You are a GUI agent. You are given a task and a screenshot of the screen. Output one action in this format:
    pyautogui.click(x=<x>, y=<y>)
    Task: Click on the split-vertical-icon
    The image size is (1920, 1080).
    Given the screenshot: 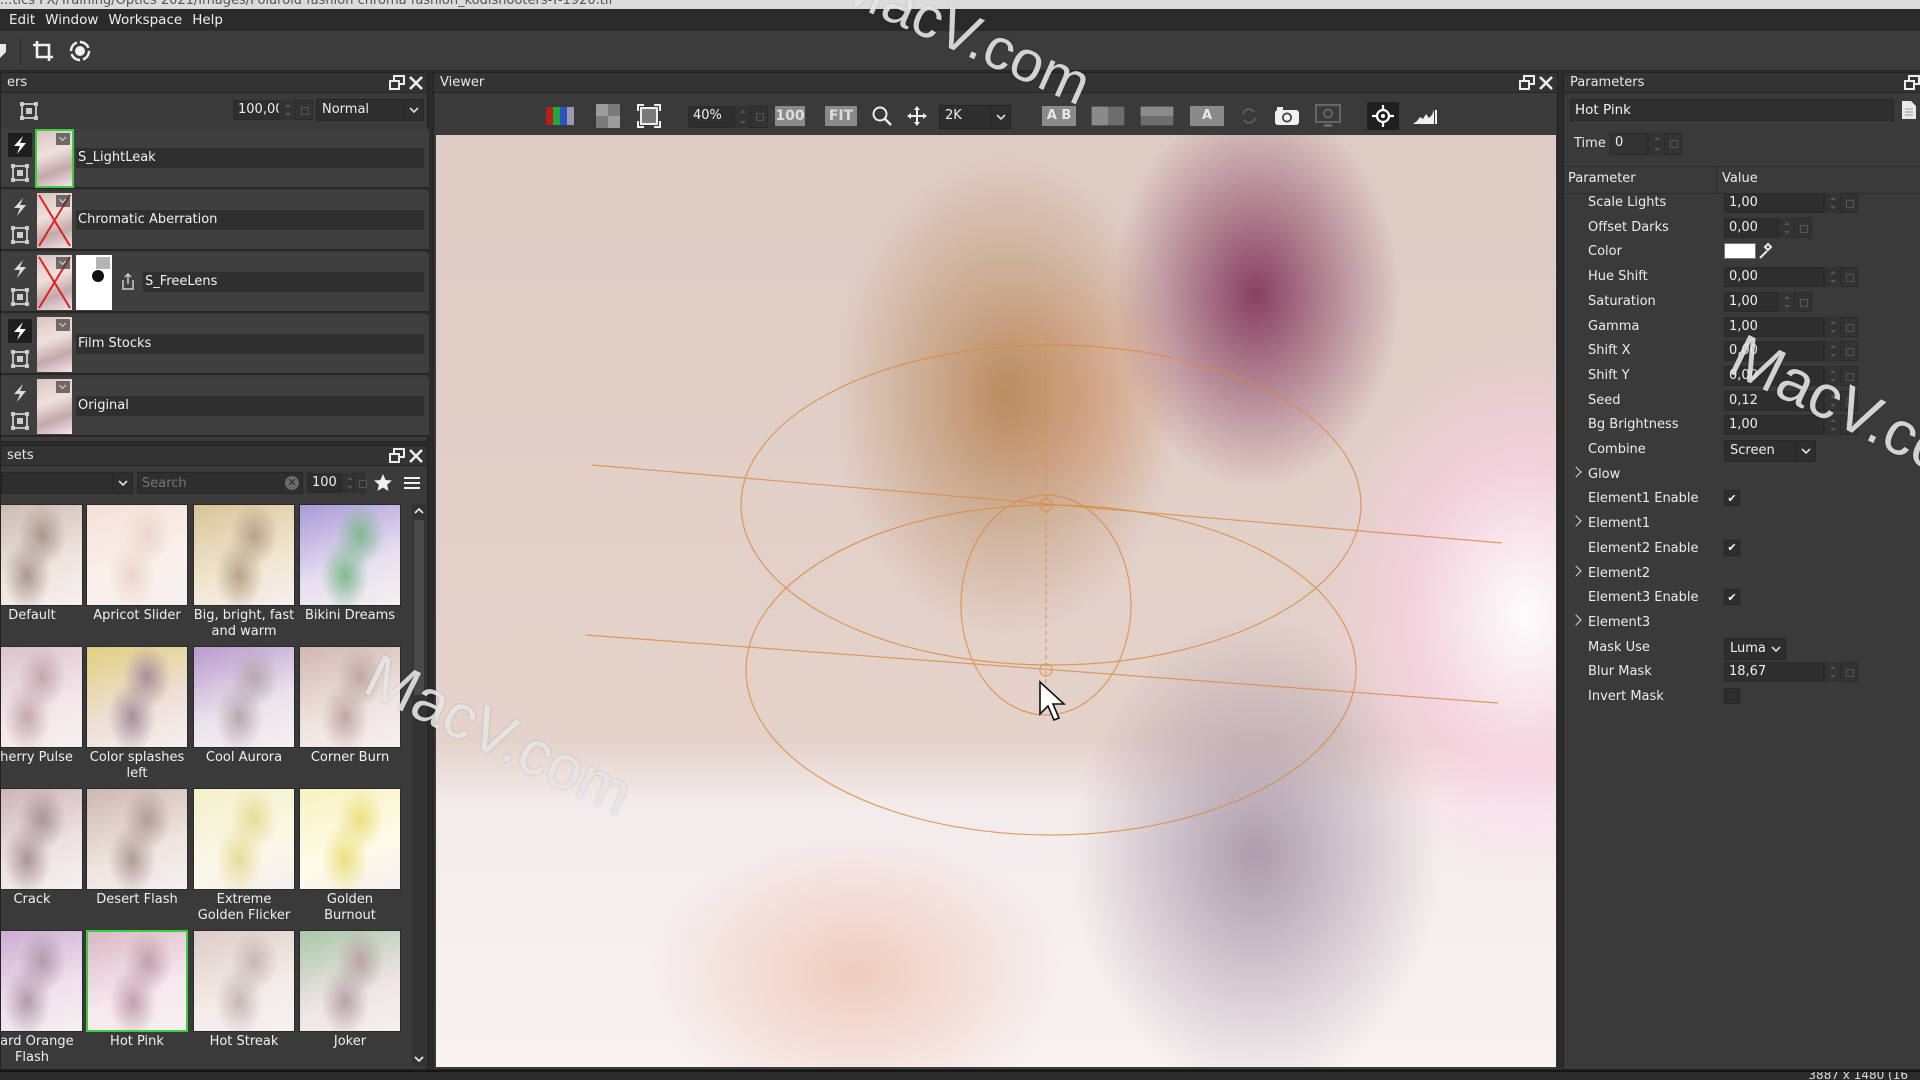 What is the action you would take?
    pyautogui.click(x=1108, y=116)
    